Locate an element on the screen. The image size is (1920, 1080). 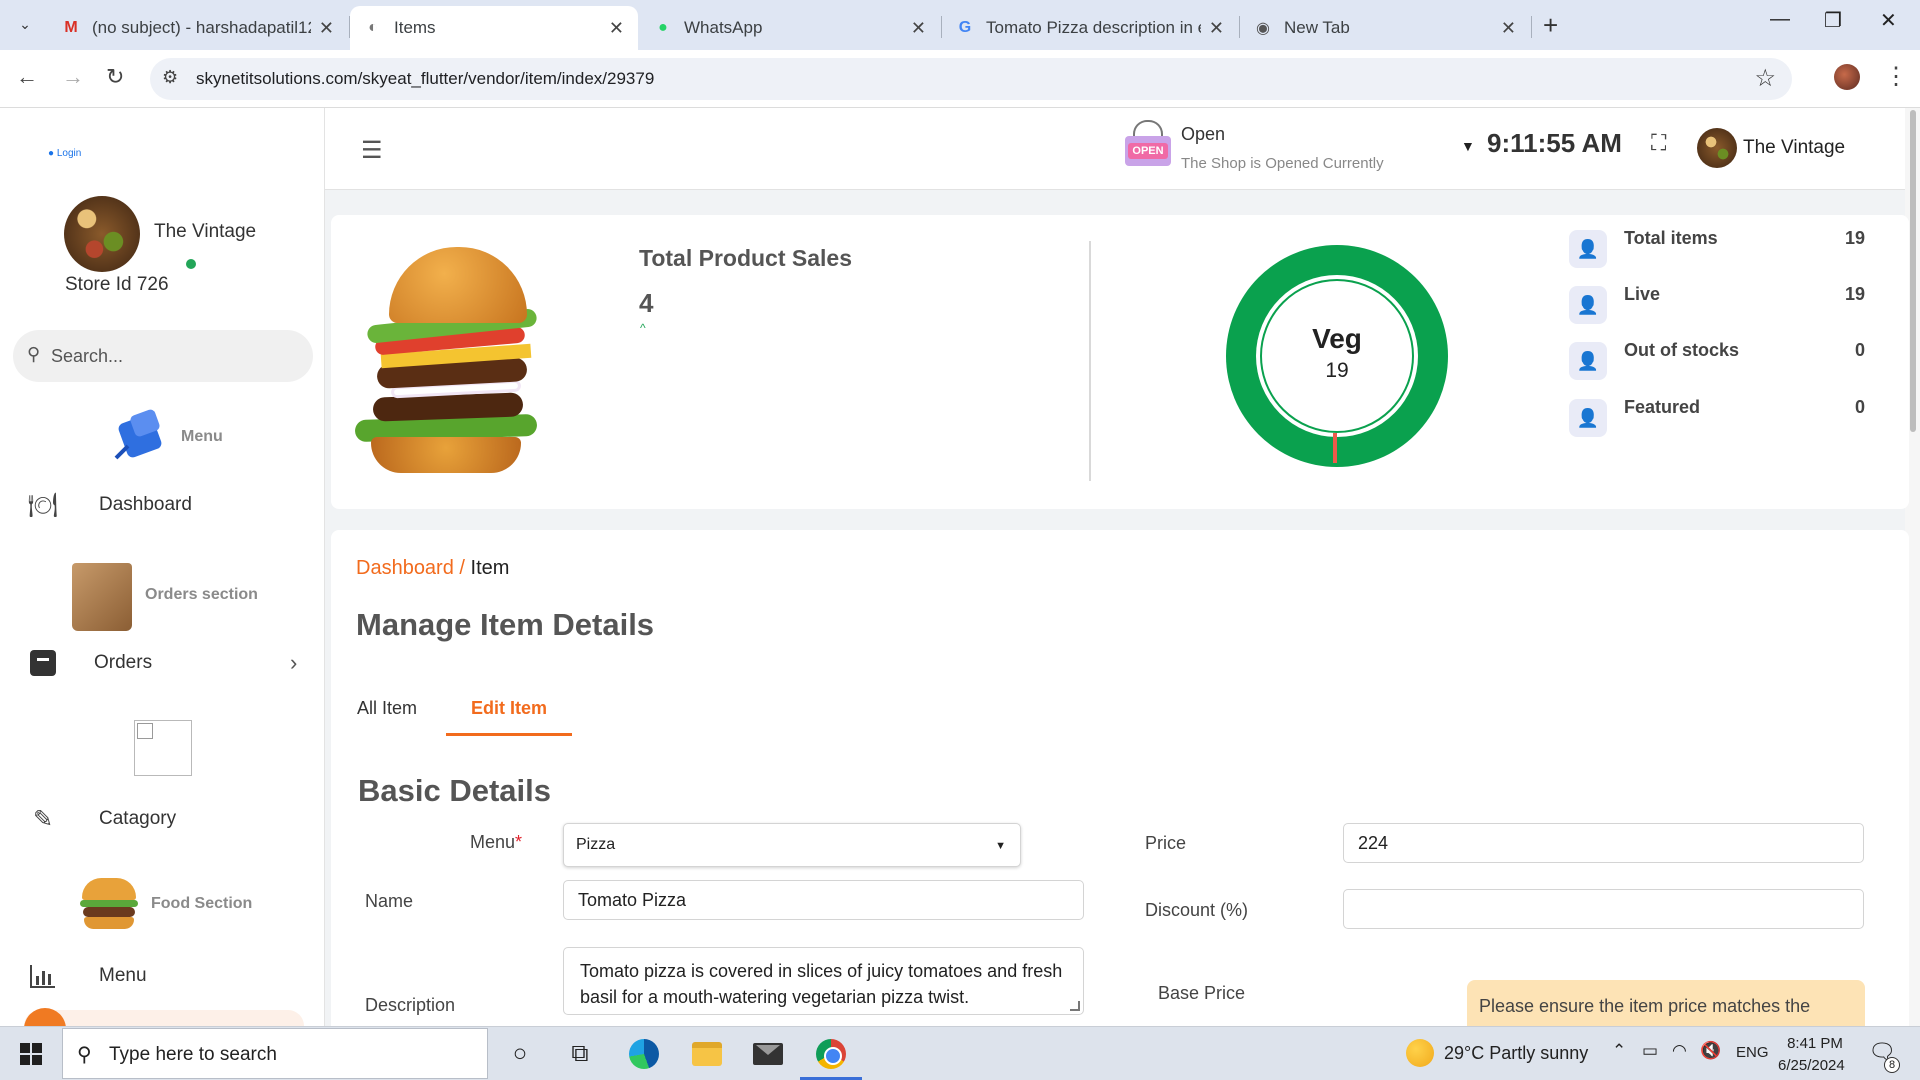
name-input-value: Tomato Pizza is located at coordinates (632, 899).